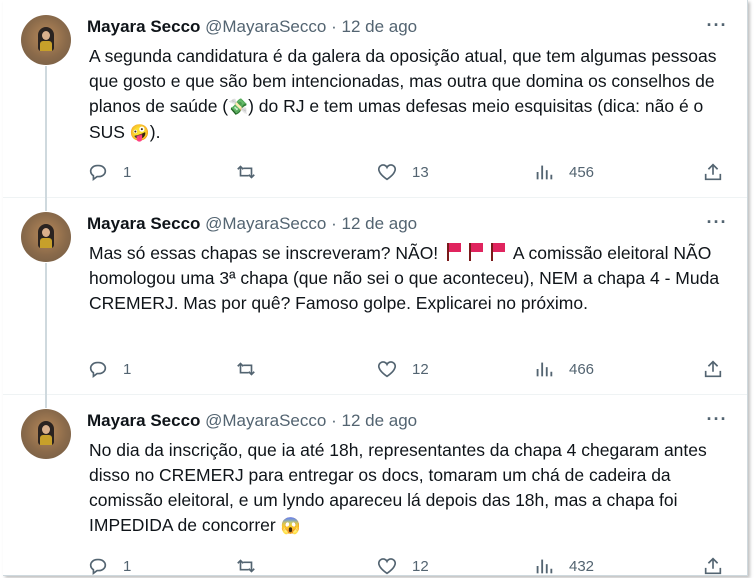 Image resolution: width=754 pixels, height=578 pixels. I want to click on tweet-actions: 1 12 466, so click(407, 369).